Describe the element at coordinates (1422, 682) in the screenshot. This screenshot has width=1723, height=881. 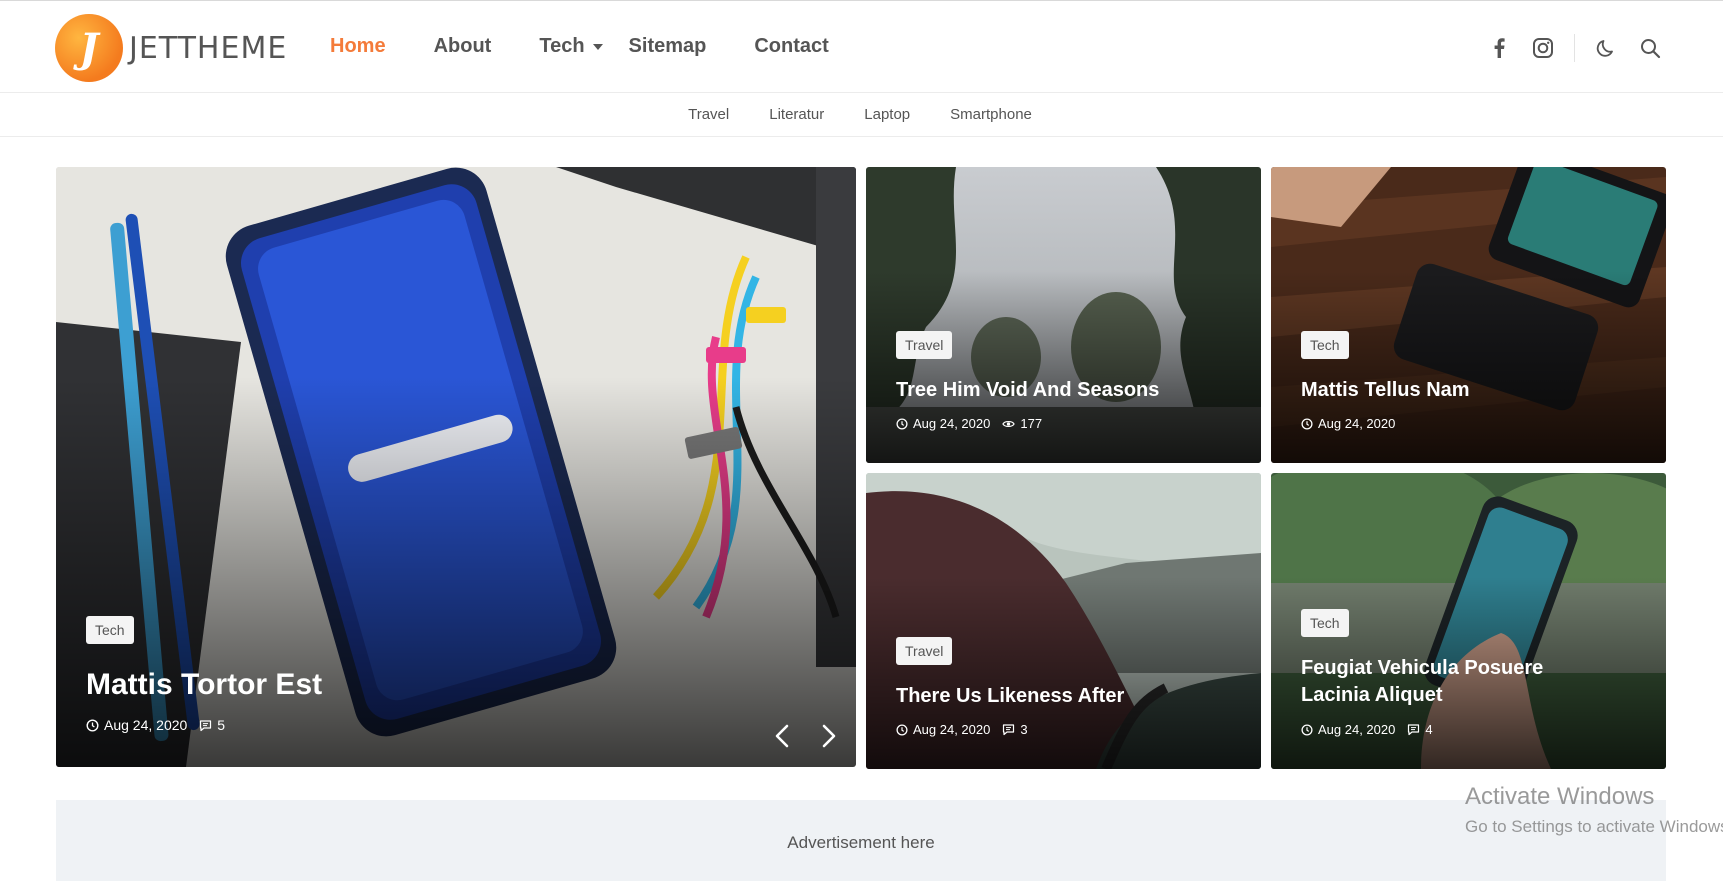
I see `post-title-4: Feugiat Vehicula Posuere Lacinia Aliquet` at that location.